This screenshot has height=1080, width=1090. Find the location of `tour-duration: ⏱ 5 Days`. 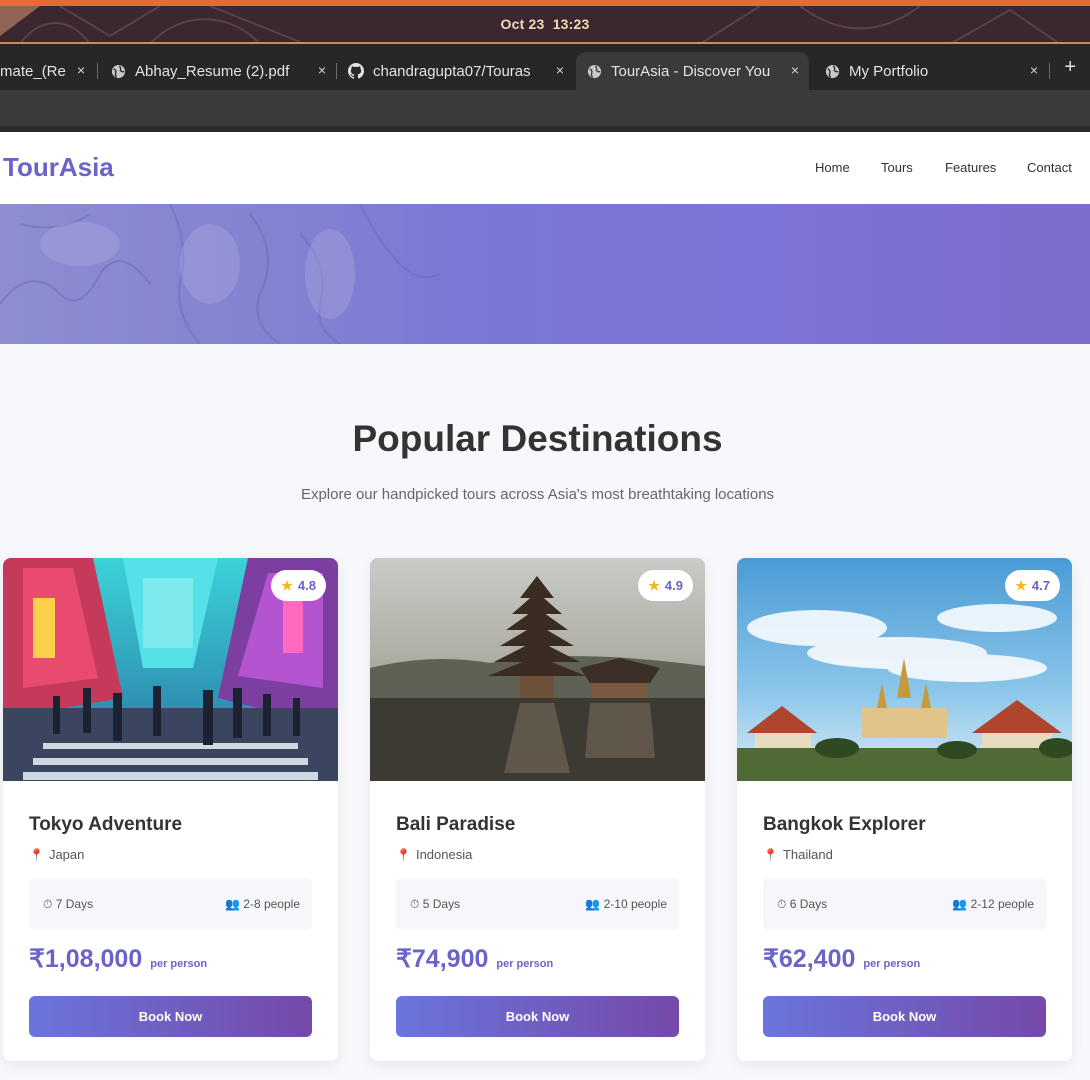

tour-duration: ⏱ 5 Days is located at coordinates (435, 904).